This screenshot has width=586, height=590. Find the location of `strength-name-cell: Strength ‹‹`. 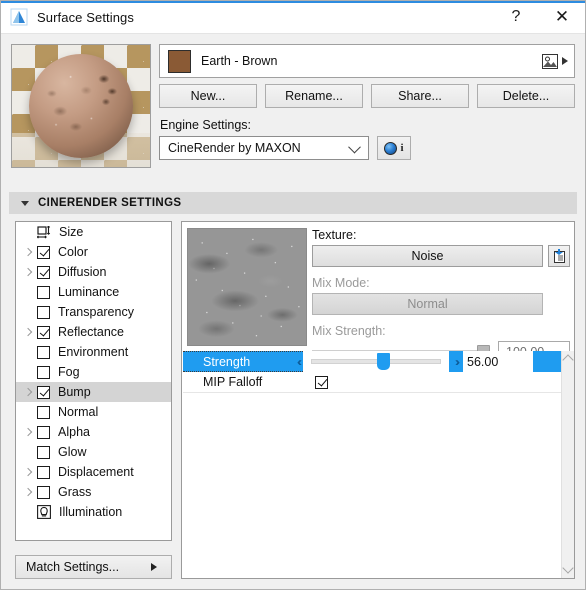

strength-name-cell: Strength ‹‹ is located at coordinates (243, 362).